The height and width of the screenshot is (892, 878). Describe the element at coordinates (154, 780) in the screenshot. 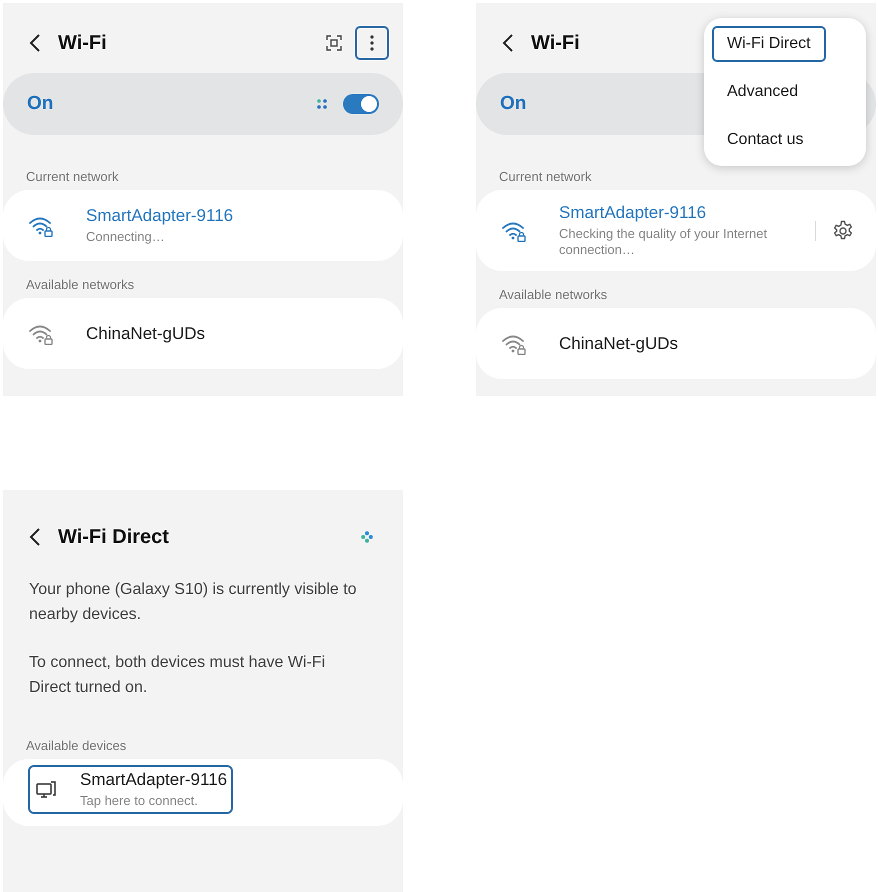

I see `device-name: SmartAdapter-9116` at that location.